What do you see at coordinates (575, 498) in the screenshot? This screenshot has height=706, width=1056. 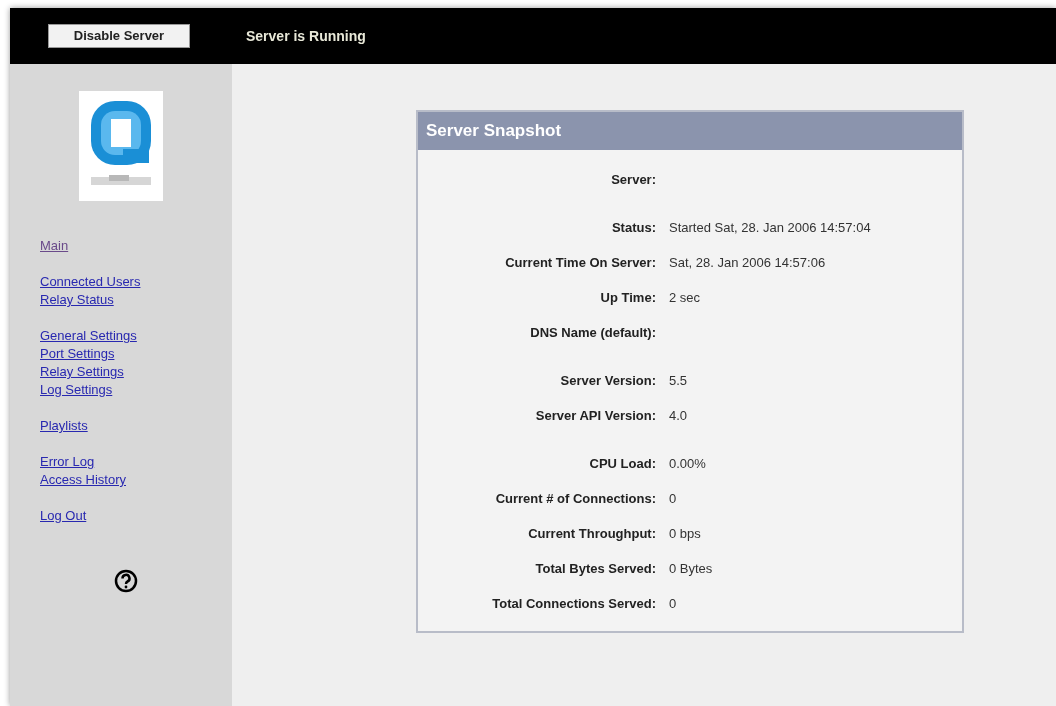 I see `field-label: Current # of Connections:` at bounding box center [575, 498].